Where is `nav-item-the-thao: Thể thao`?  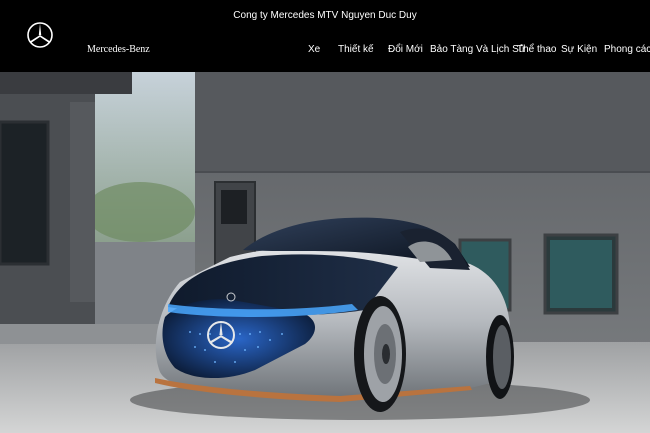
nav-item-the-thao: Thể thao is located at coordinates (536, 49).